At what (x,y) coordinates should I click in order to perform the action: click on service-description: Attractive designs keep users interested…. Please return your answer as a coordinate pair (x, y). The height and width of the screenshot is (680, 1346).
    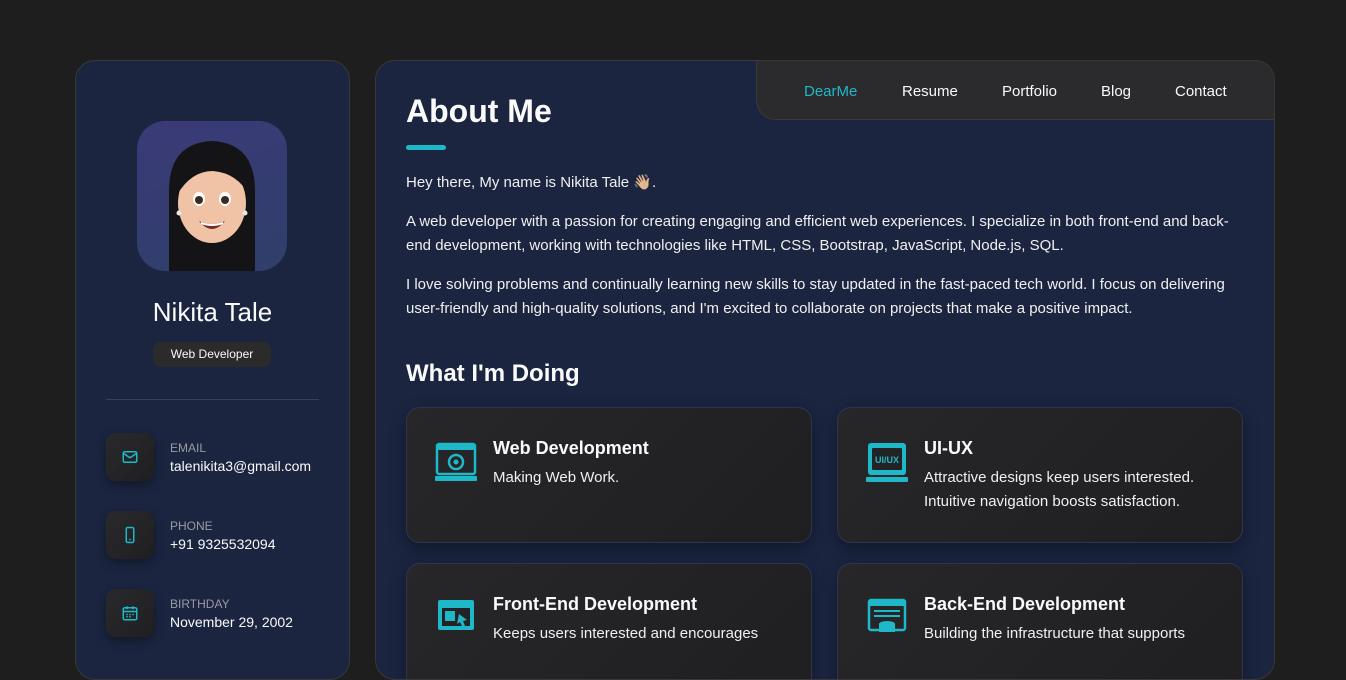
    Looking at the image, I should click on (1059, 489).